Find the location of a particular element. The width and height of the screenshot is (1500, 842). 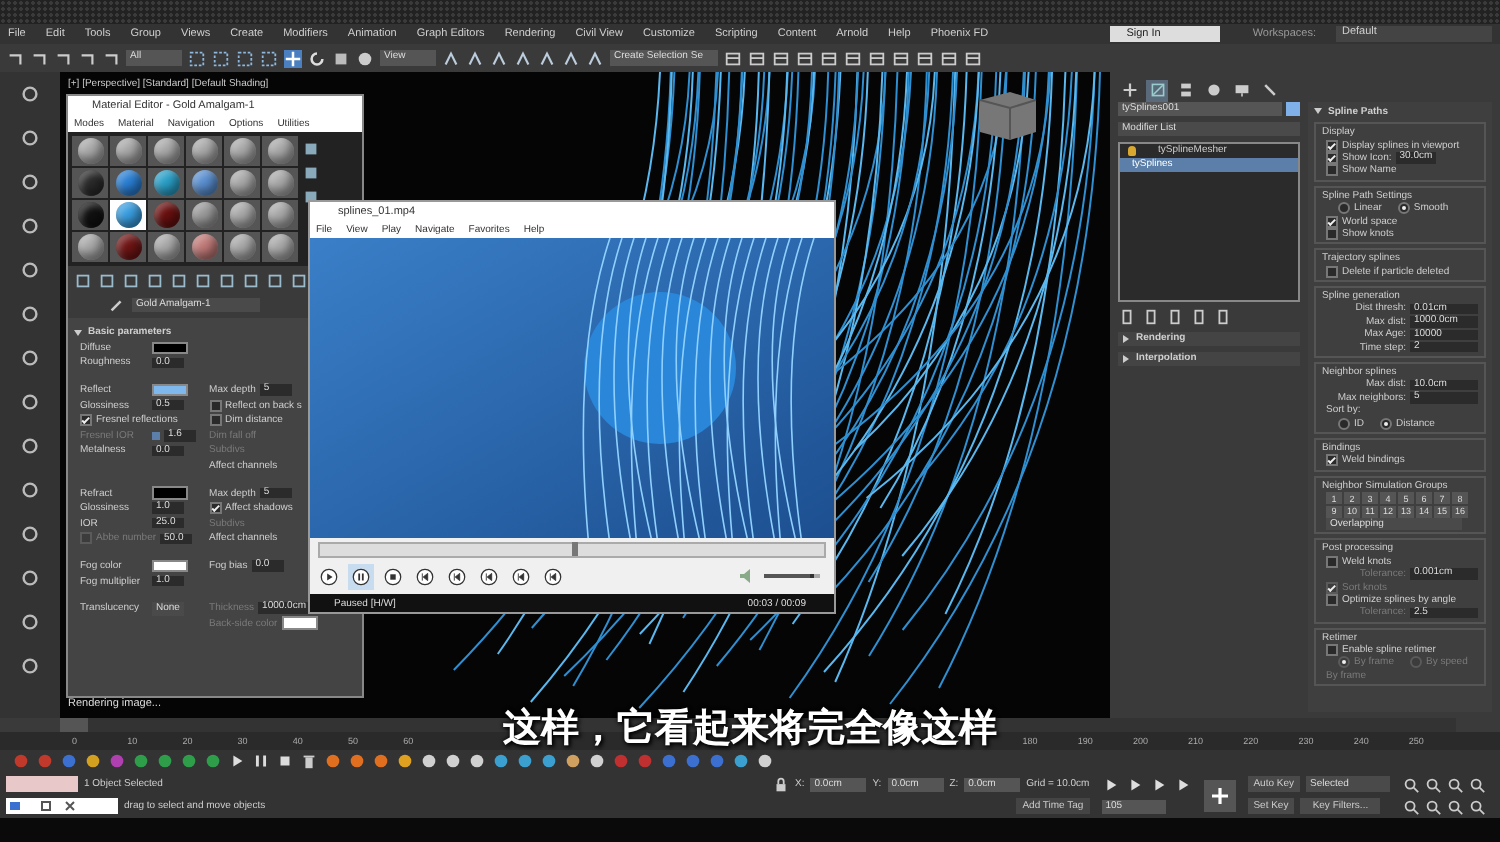

plus-icon is located at coordinates (1219, 795).